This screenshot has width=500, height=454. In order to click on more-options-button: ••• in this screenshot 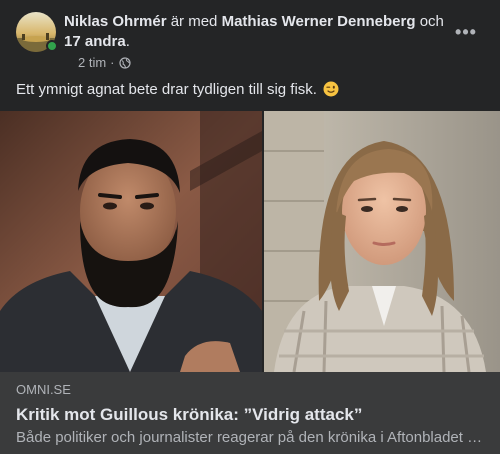, I will do `click(466, 32)`.